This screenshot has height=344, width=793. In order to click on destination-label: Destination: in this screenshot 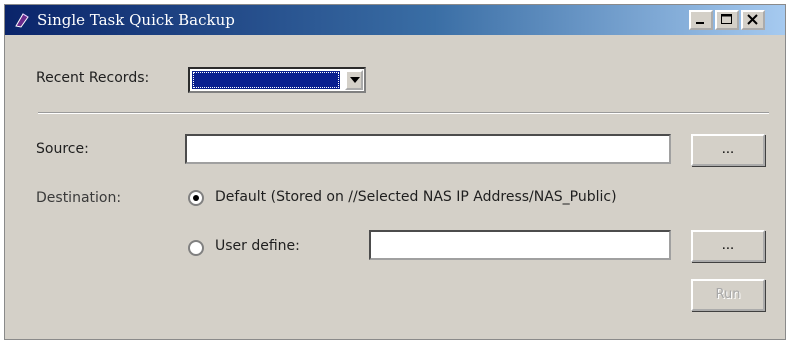, I will do `click(79, 198)`.